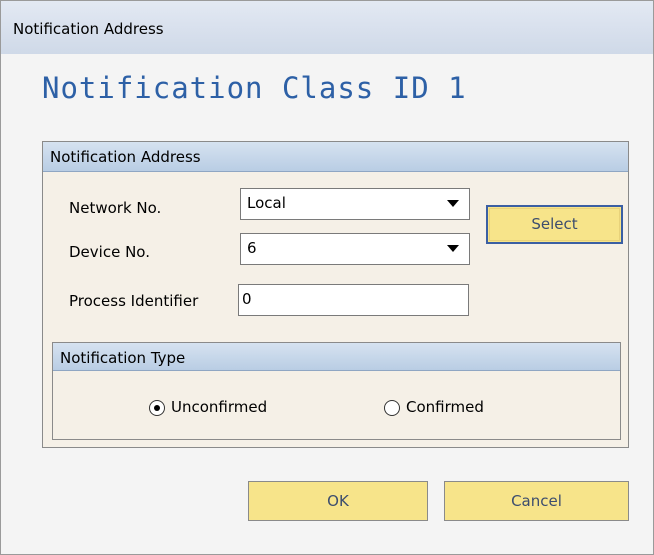 The image size is (654, 555). Describe the element at coordinates (327, 27) in the screenshot. I see `title-bar: Notification Address` at that location.